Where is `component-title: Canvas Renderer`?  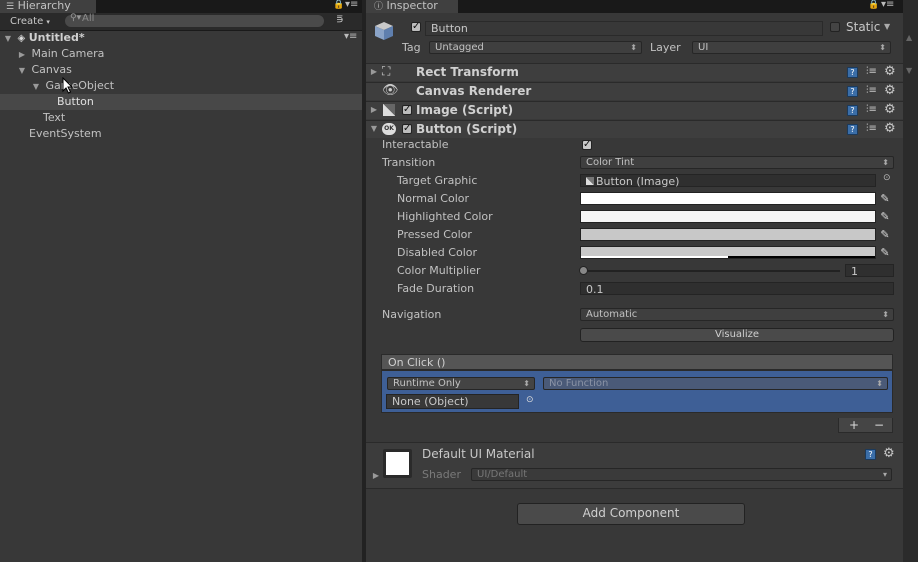
component-title: Canvas Renderer is located at coordinates (474, 91).